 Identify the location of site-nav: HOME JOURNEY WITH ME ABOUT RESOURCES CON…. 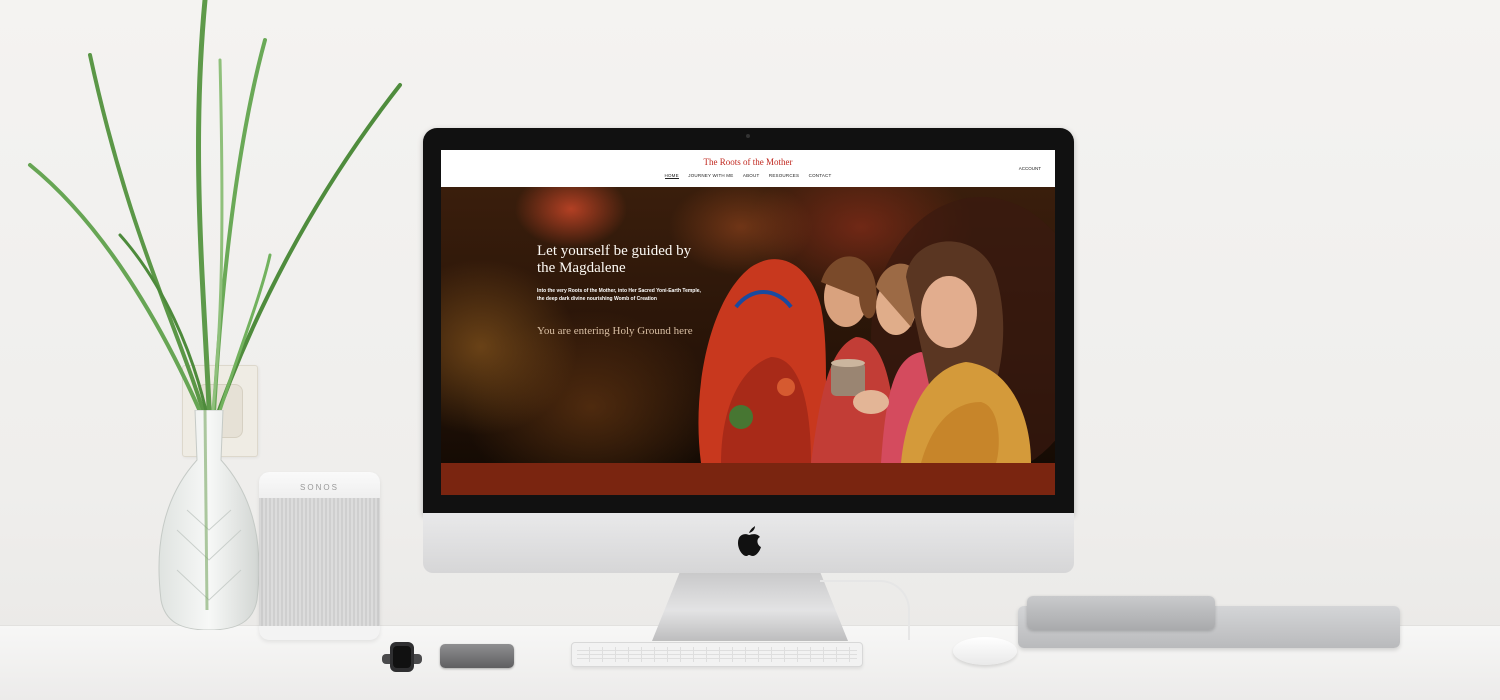
(748, 176).